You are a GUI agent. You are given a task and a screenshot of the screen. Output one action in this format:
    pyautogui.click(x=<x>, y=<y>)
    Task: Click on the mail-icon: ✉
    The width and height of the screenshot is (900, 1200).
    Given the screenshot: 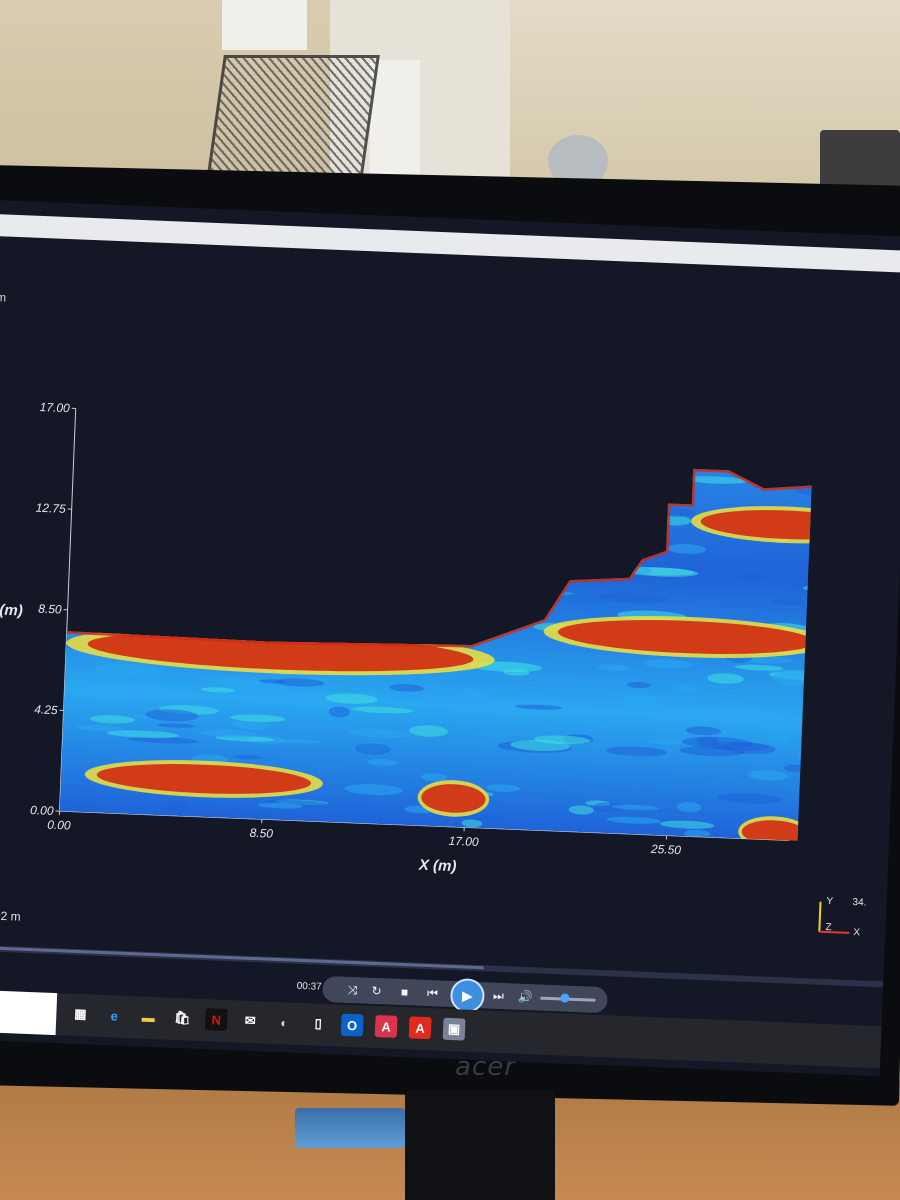 What is the action you would take?
    pyautogui.click(x=250, y=1021)
    